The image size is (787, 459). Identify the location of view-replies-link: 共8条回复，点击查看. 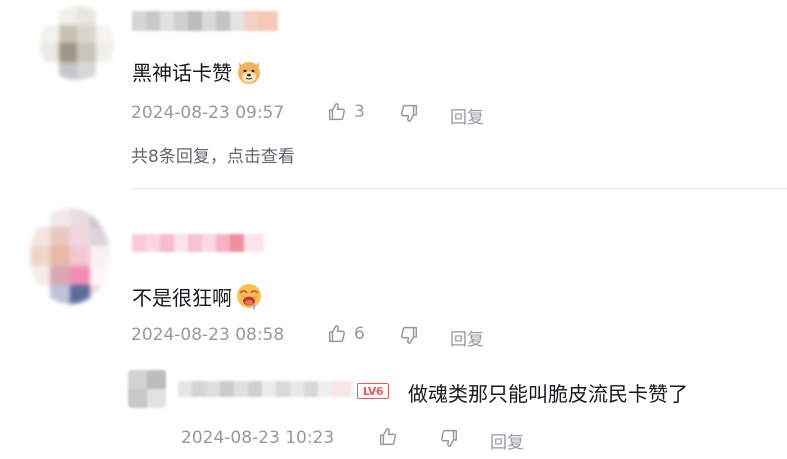
(213, 154).